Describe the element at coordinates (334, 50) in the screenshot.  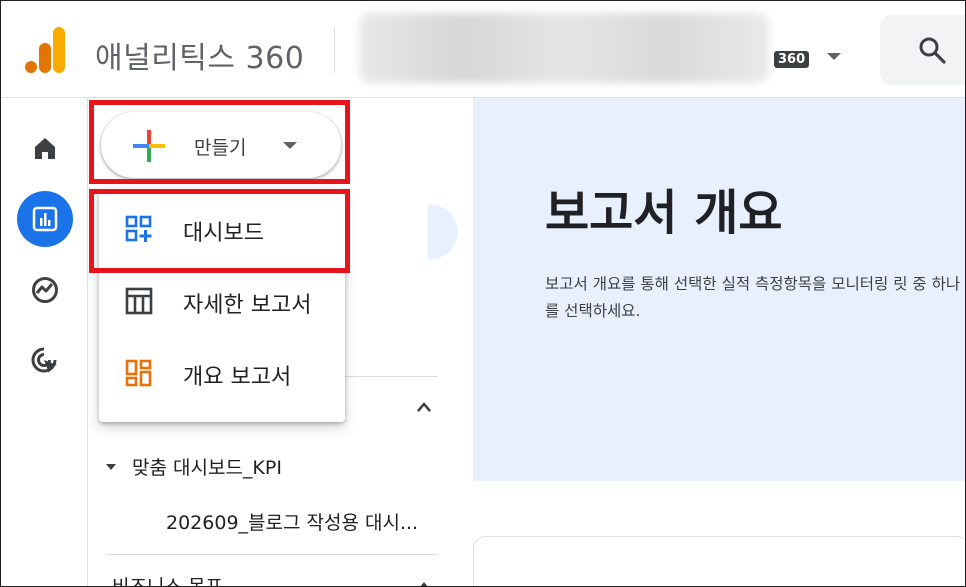
I see `header-divider` at that location.